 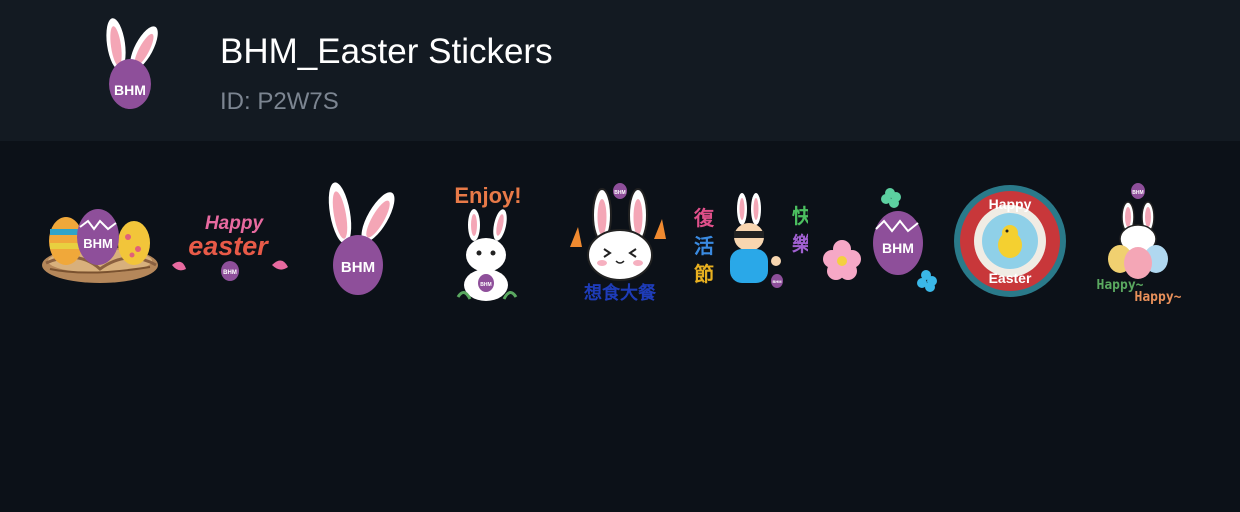 What do you see at coordinates (620, 293) in the screenshot?
I see `sticker-text: 想食大餐` at bounding box center [620, 293].